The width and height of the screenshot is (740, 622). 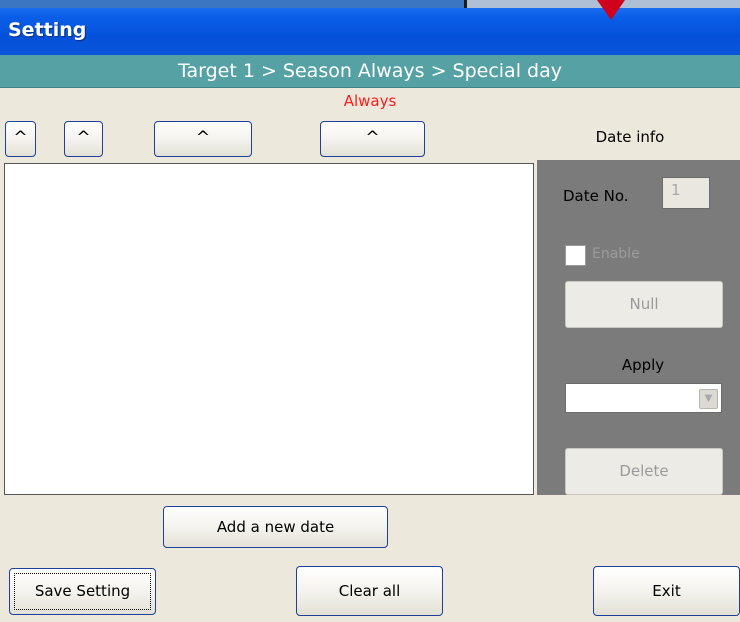 I want to click on caret-up-button-4: ^, so click(x=372, y=139).